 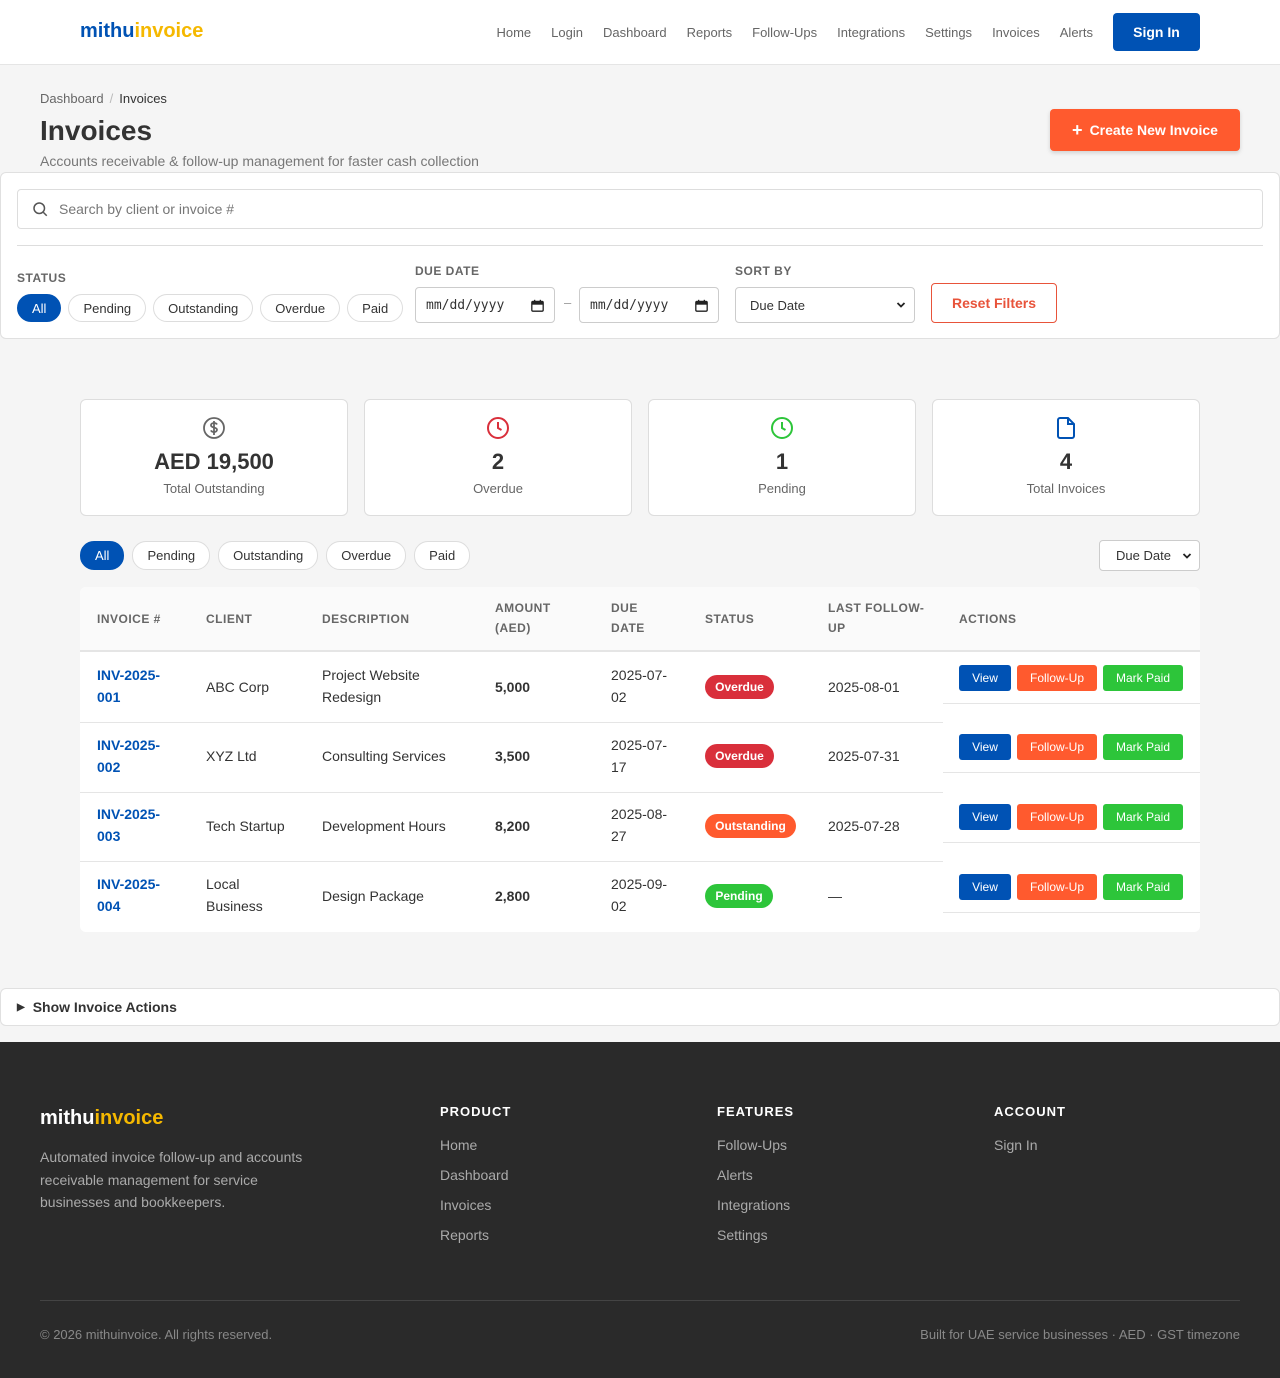 What do you see at coordinates (755, 1235) in the screenshot?
I see `footer-link-settings: Settings` at bounding box center [755, 1235].